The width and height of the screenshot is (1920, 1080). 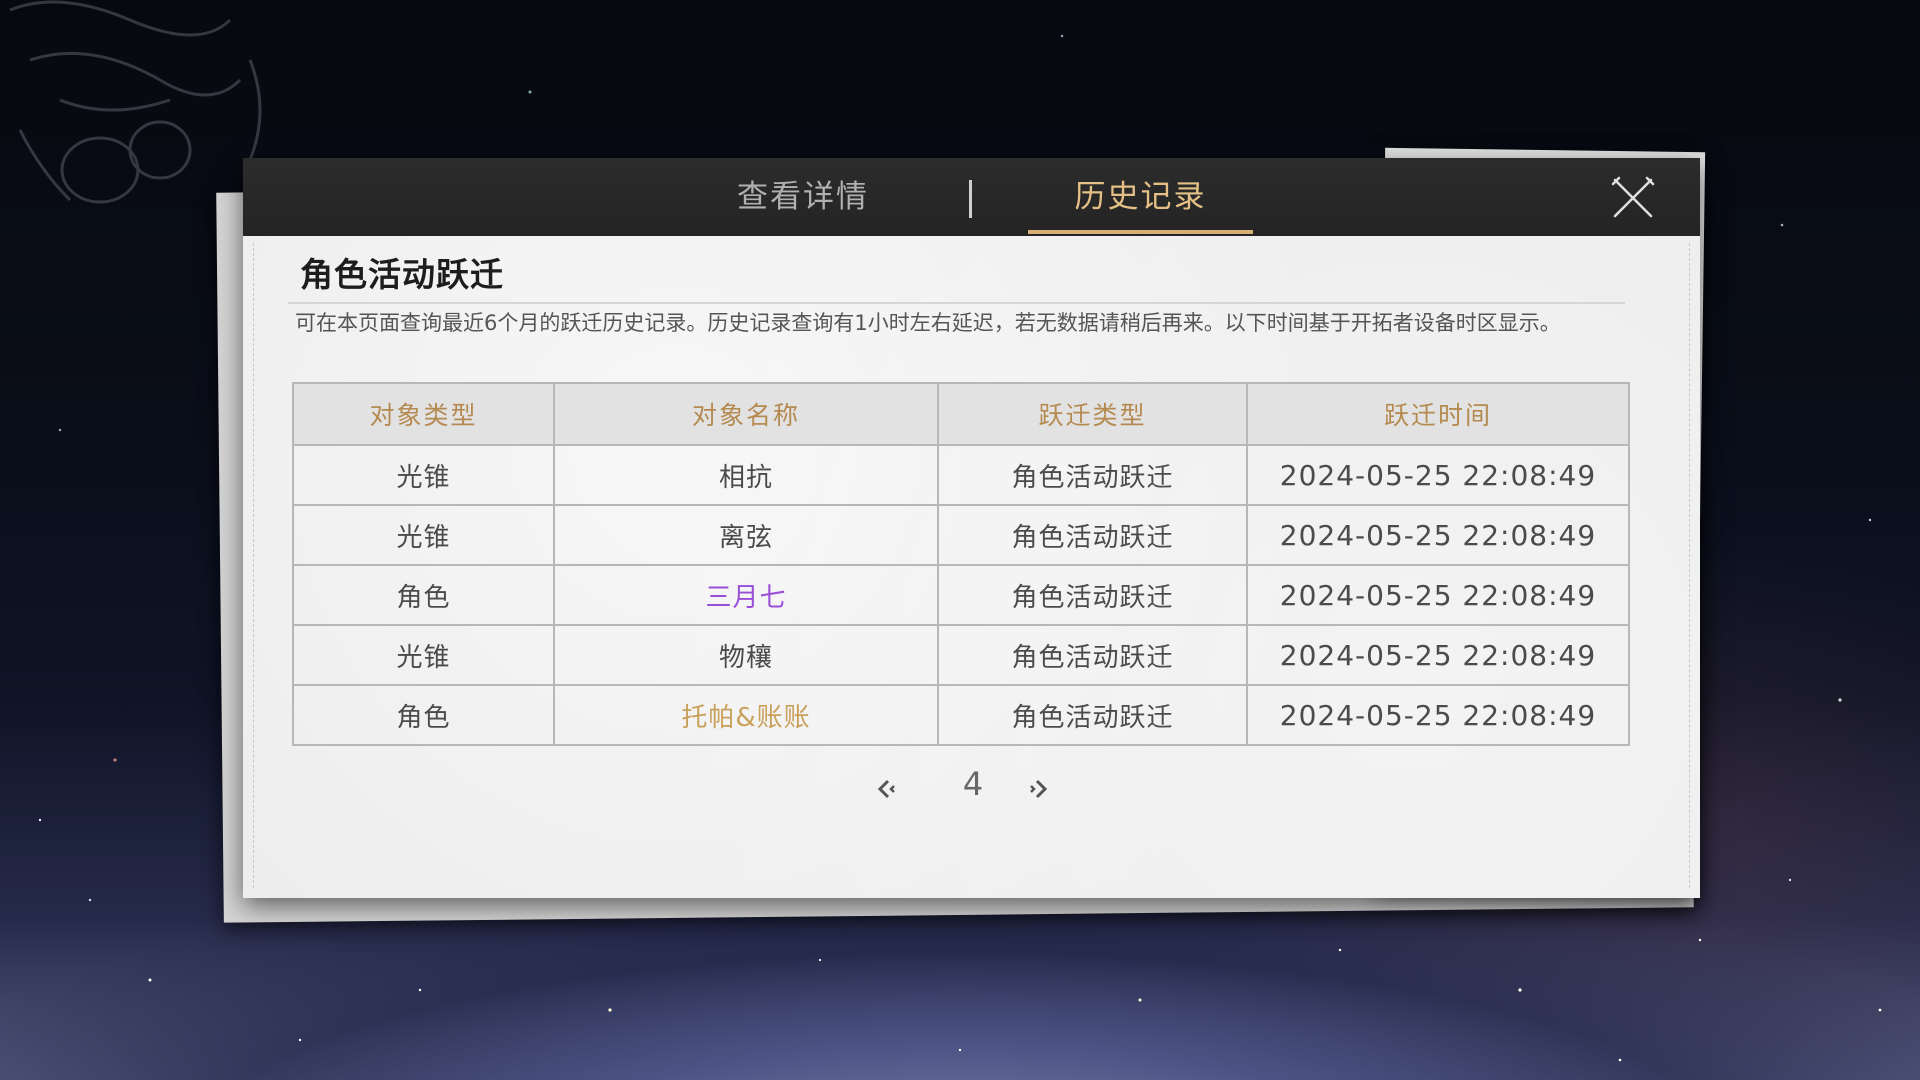 What do you see at coordinates (746, 535) in the screenshot?
I see `cell-item-name: 离弦` at bounding box center [746, 535].